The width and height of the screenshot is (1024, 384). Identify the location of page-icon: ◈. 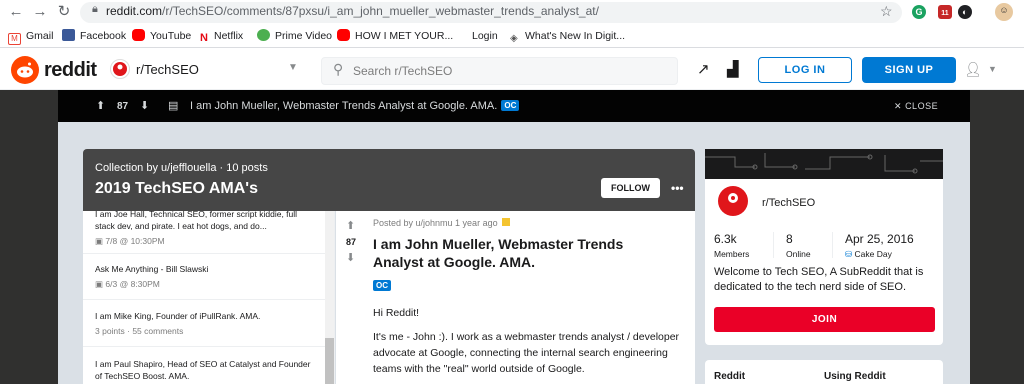
(515, 39).